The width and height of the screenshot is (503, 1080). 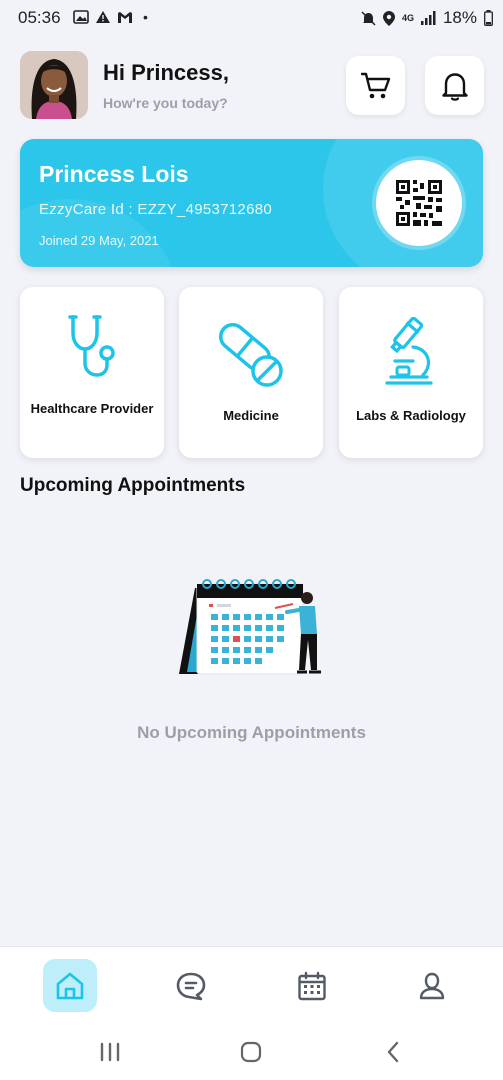 I want to click on service-labs-radiology: Labs & Radiology, so click(x=411, y=372).